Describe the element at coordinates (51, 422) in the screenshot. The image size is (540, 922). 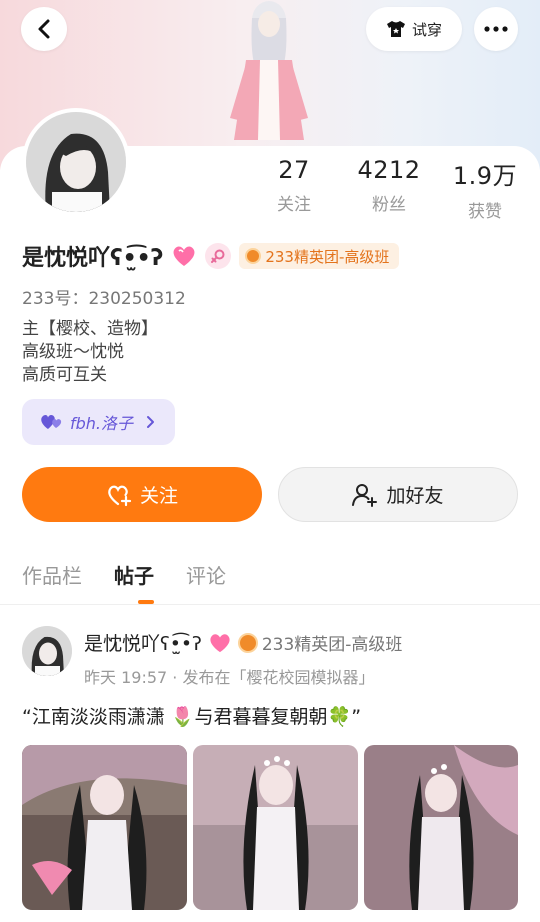
I see `purple-heart-icon` at that location.